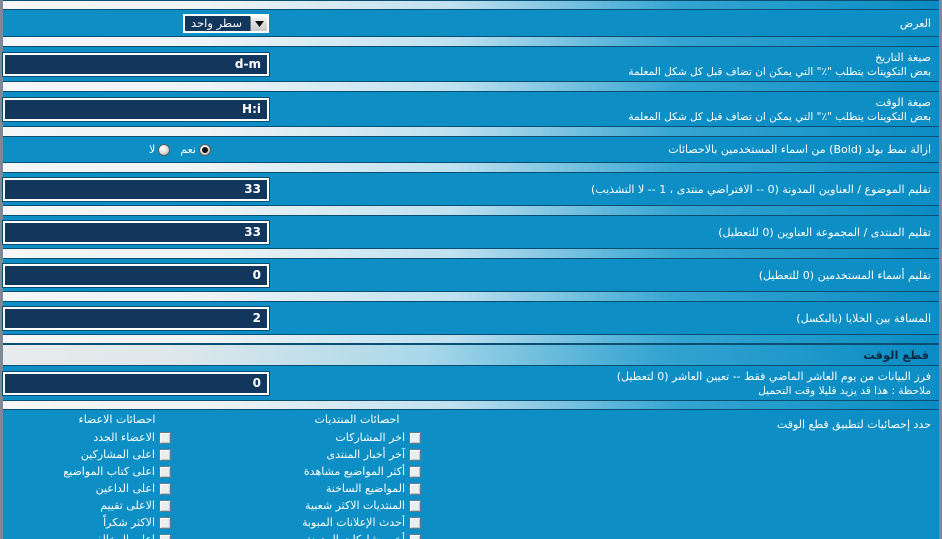 This screenshot has height=539, width=942. I want to click on remove-bold-control: نعم لا, so click(137, 149).